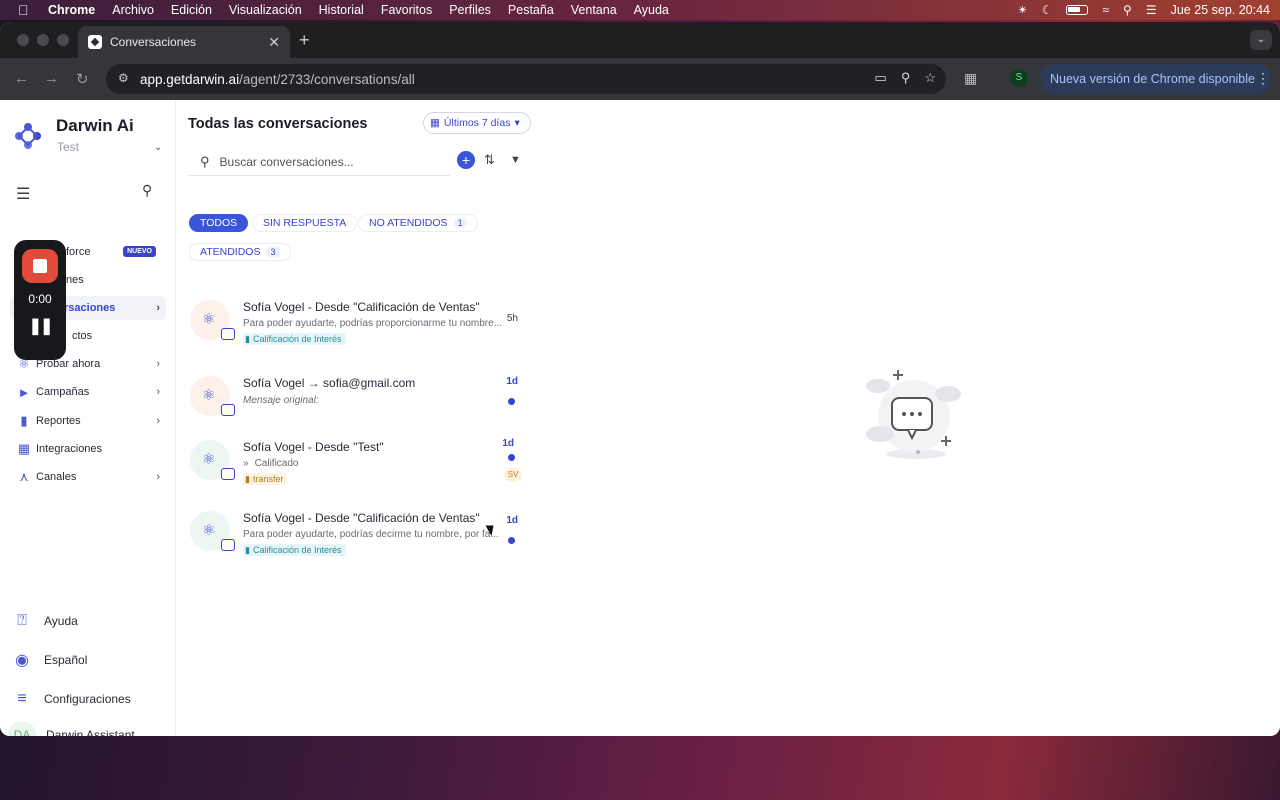  Describe the element at coordinates (470, 10) in the screenshot. I see `menu-perfiles: Perfiles` at that location.